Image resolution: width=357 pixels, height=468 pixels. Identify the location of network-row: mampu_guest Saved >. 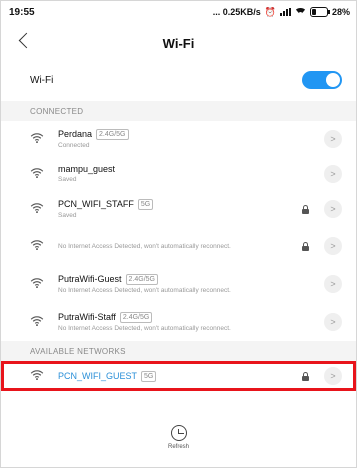
(178, 174).